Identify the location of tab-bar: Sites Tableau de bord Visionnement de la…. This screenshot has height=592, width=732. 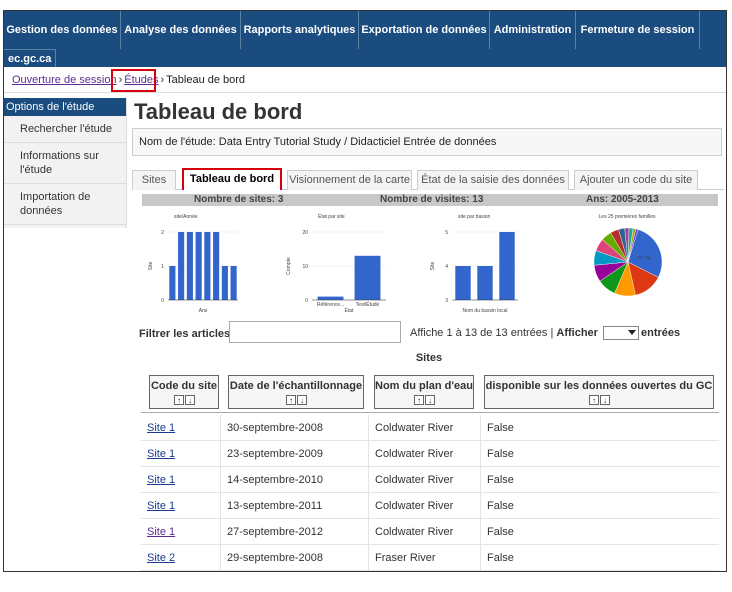
(428, 179).